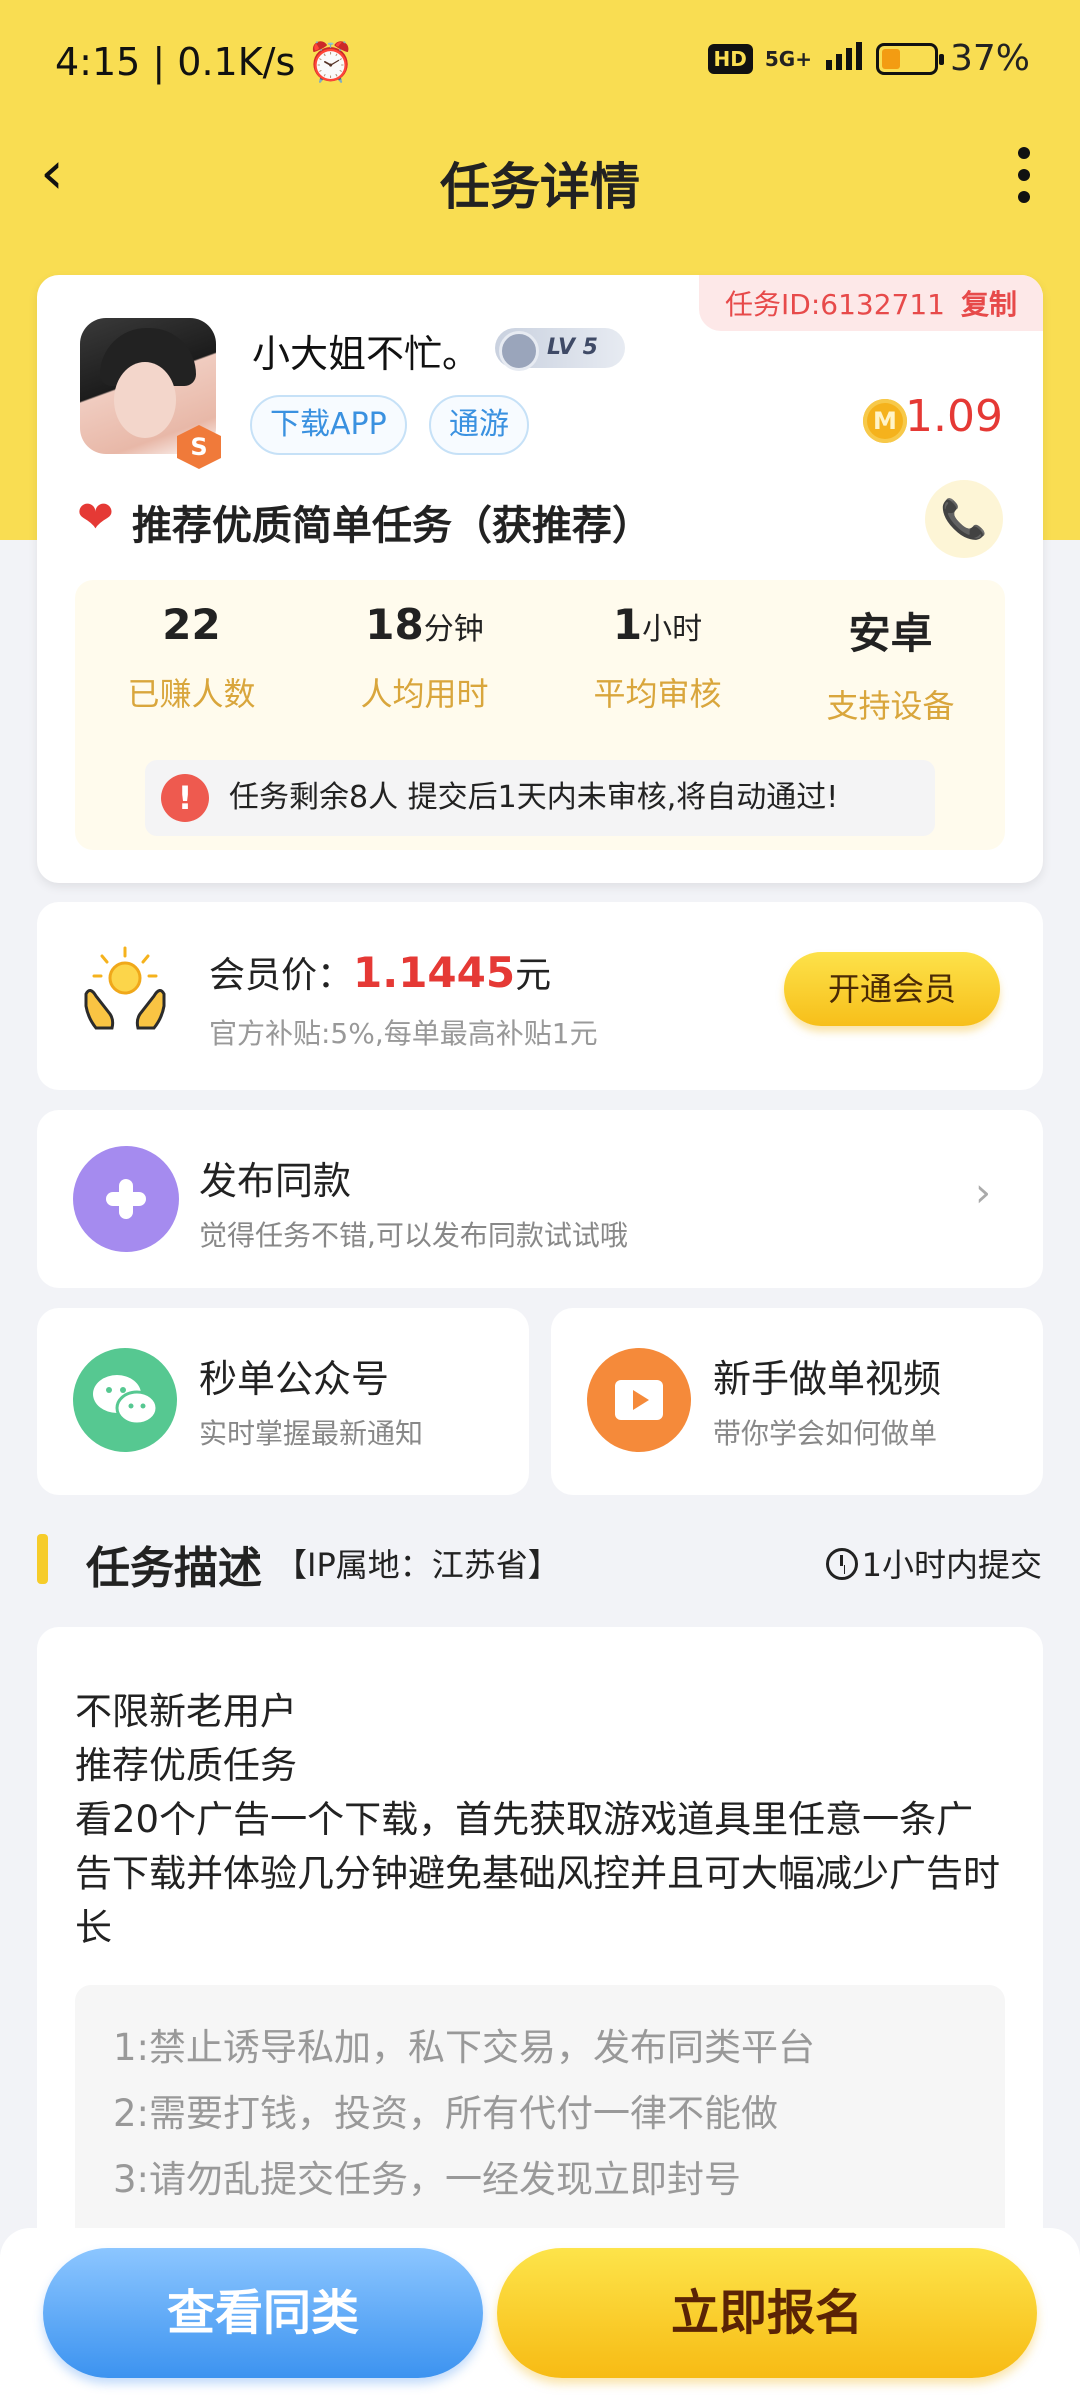 Image resolution: width=1080 pixels, height=2400 pixels. What do you see at coordinates (540, 62) in the screenshot?
I see `status-bar: 4:15 | 0.1K/s ⏰ HD 5G+ 37%` at bounding box center [540, 62].